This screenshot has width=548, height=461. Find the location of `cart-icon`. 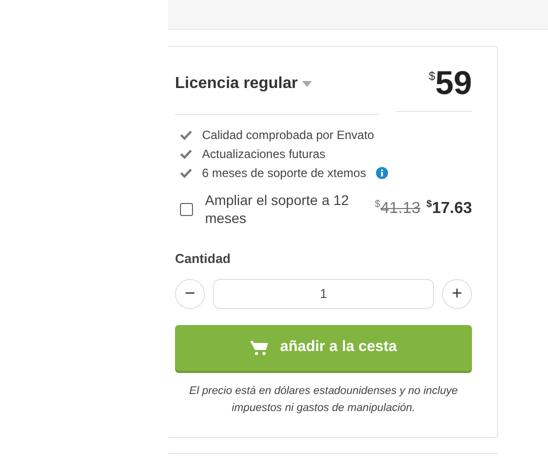

cart-icon is located at coordinates (259, 348).